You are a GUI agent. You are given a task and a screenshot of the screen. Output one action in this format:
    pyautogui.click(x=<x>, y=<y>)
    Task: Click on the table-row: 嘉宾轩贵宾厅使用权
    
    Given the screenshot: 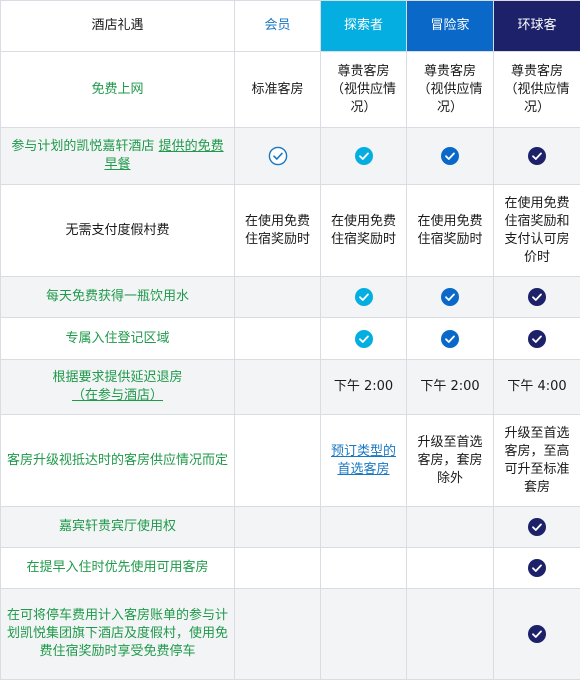 What is the action you would take?
    pyautogui.click(x=290, y=527)
    